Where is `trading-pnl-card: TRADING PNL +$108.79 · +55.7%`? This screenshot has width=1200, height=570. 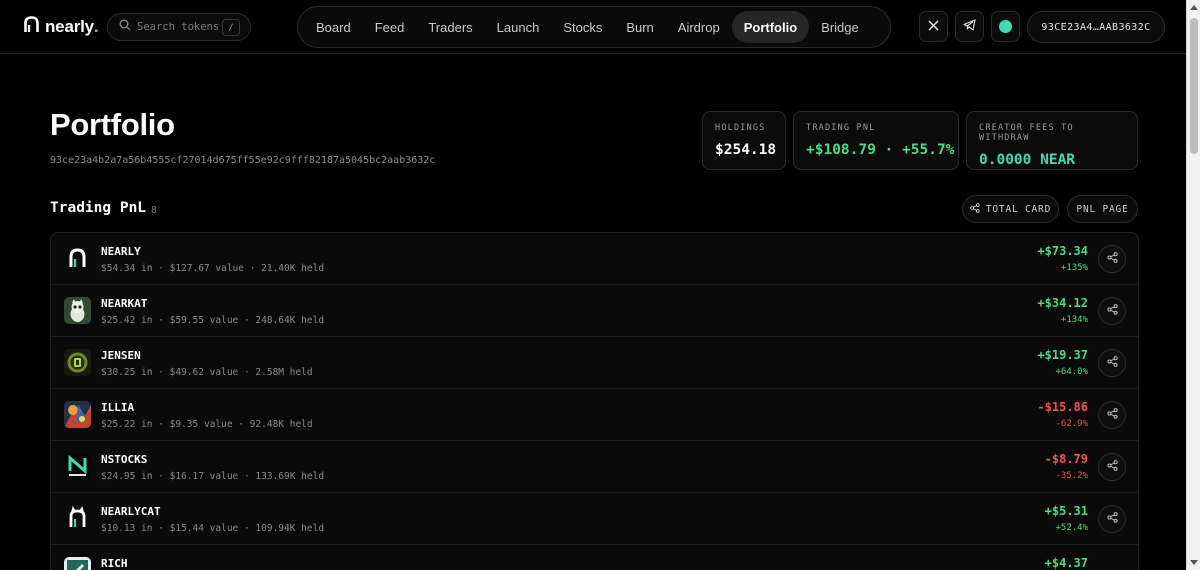
trading-pnl-card: TRADING PNL +$108.79 · +55.7% is located at coordinates (876, 140).